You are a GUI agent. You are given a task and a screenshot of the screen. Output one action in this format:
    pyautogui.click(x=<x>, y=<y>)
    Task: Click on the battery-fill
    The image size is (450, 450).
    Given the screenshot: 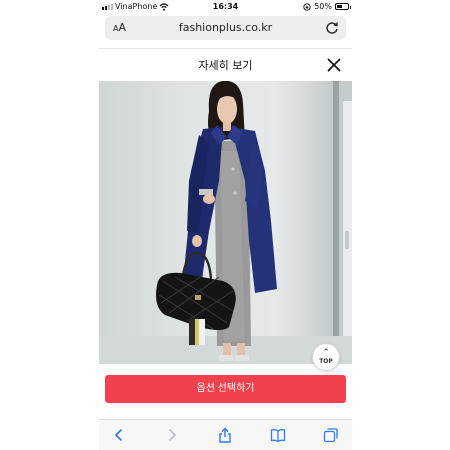 What is the action you would take?
    pyautogui.click(x=339, y=6)
    